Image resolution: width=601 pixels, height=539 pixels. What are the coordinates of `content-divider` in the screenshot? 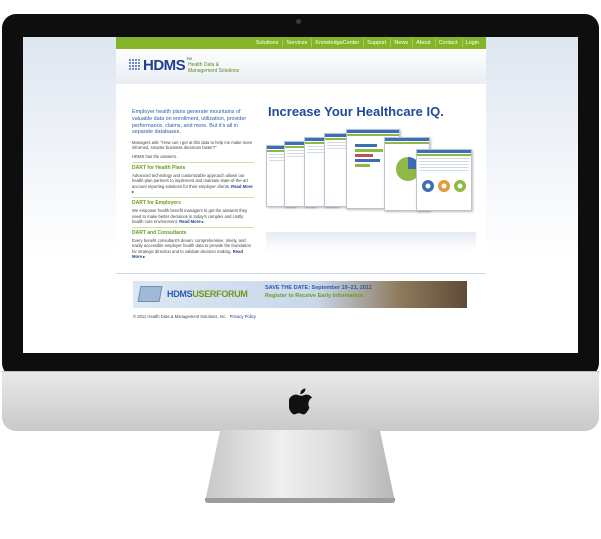 It's located at (301, 273).